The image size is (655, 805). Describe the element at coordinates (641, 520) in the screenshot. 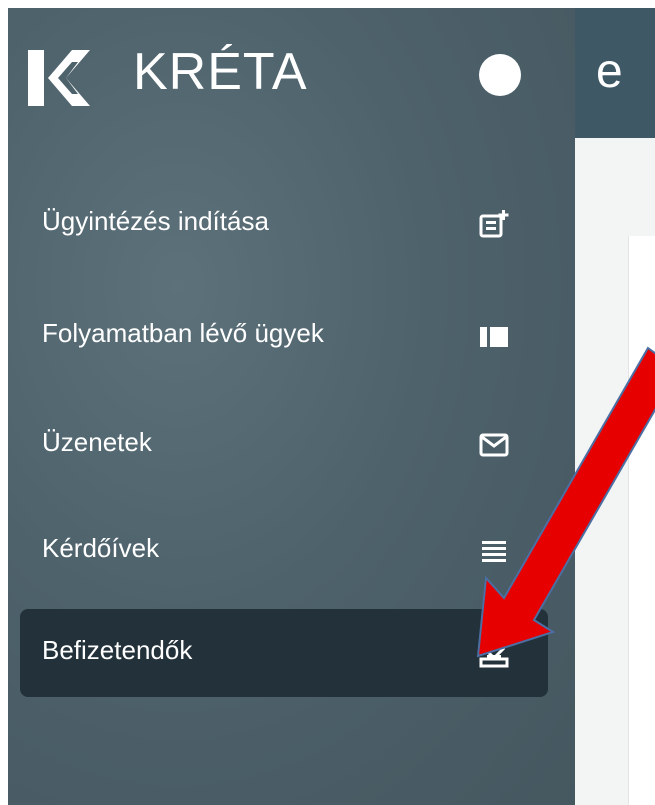

I see `content-card` at that location.